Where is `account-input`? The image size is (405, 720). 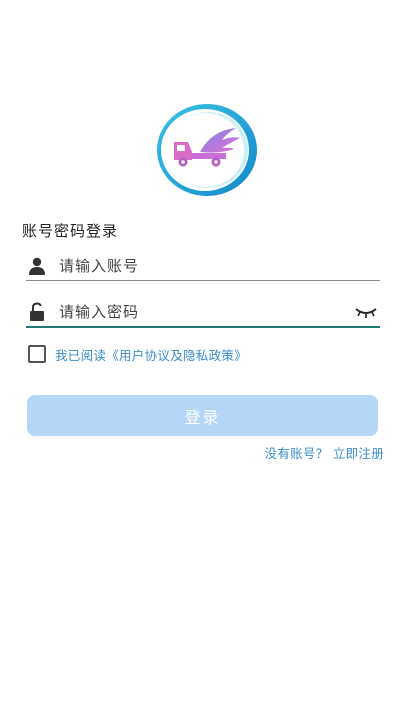 account-input is located at coordinates (219, 265).